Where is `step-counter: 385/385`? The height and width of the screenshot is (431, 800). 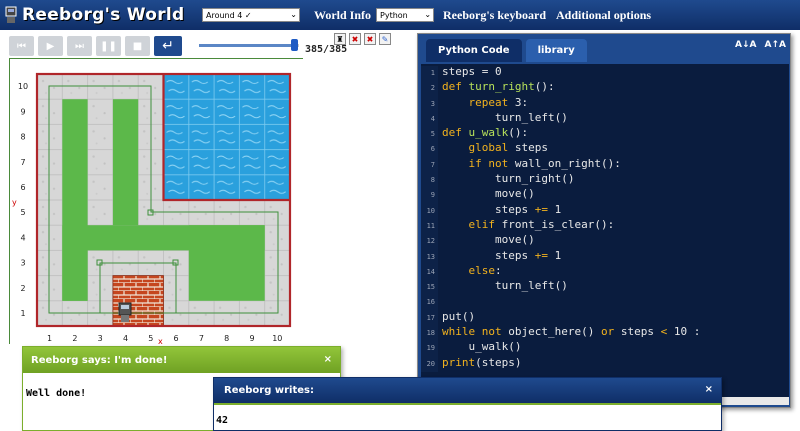 step-counter: 385/385 is located at coordinates (326, 49).